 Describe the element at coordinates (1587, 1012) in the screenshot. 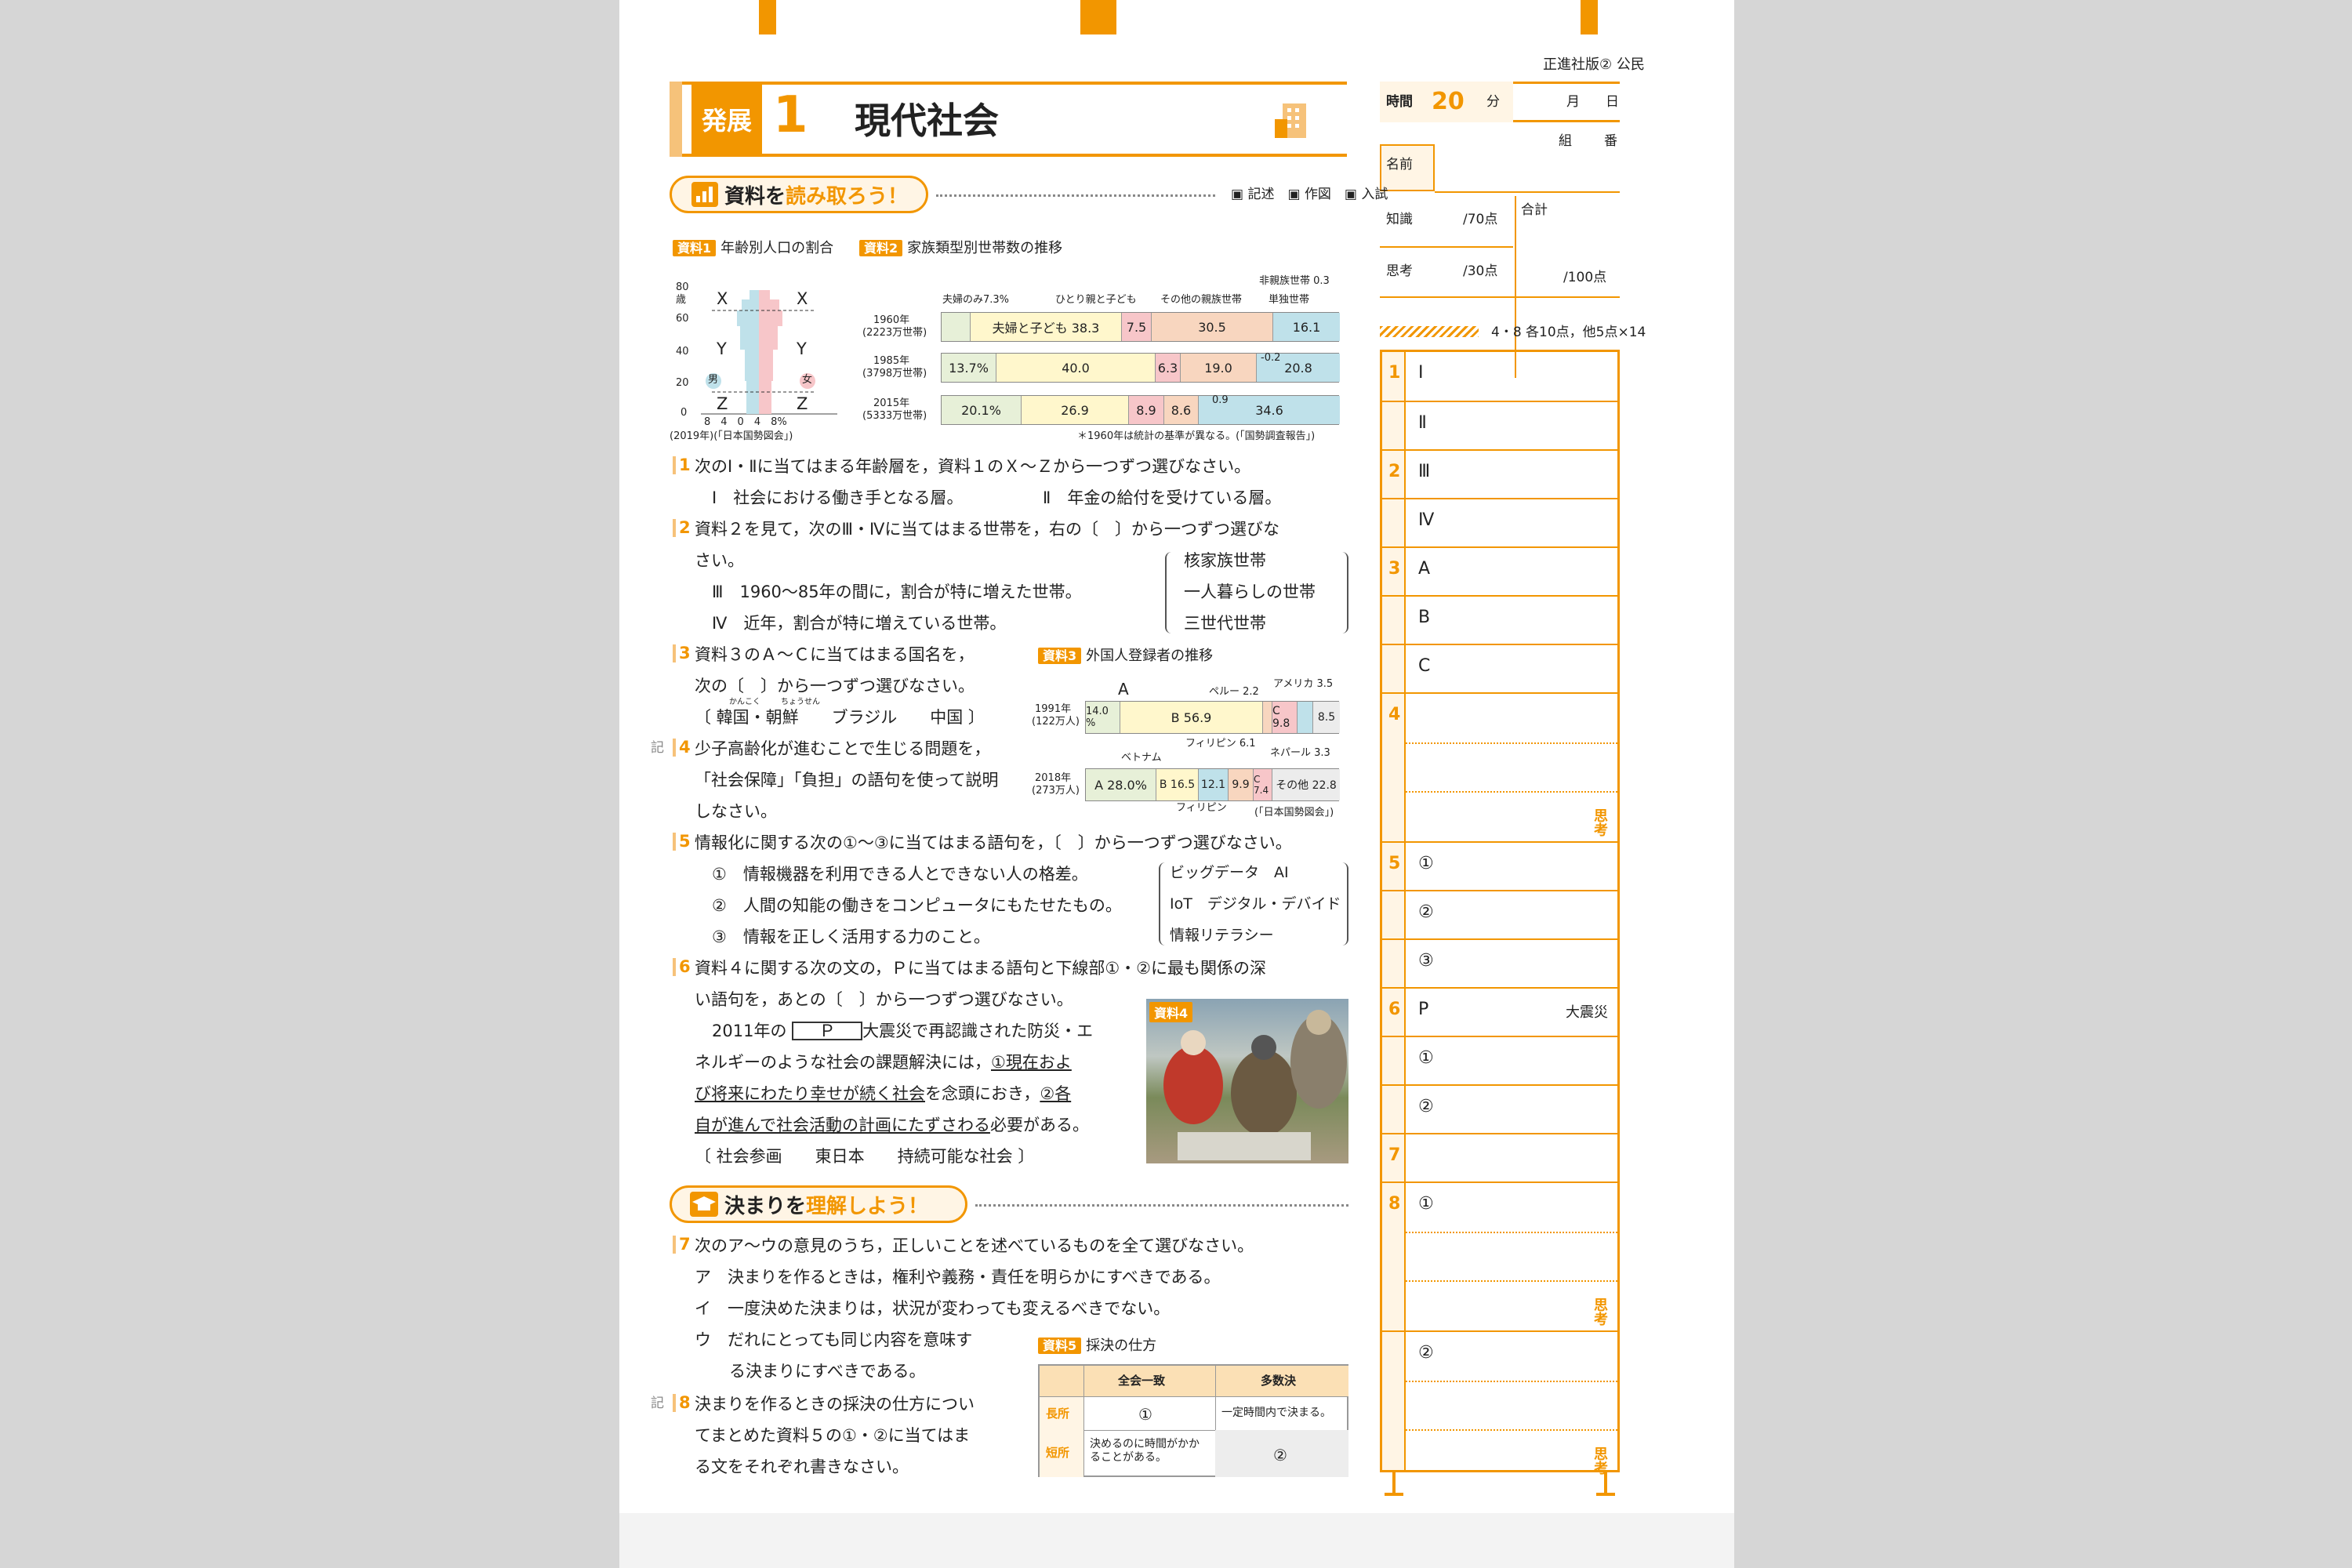

I see `answer-suffix: 大震災` at that location.